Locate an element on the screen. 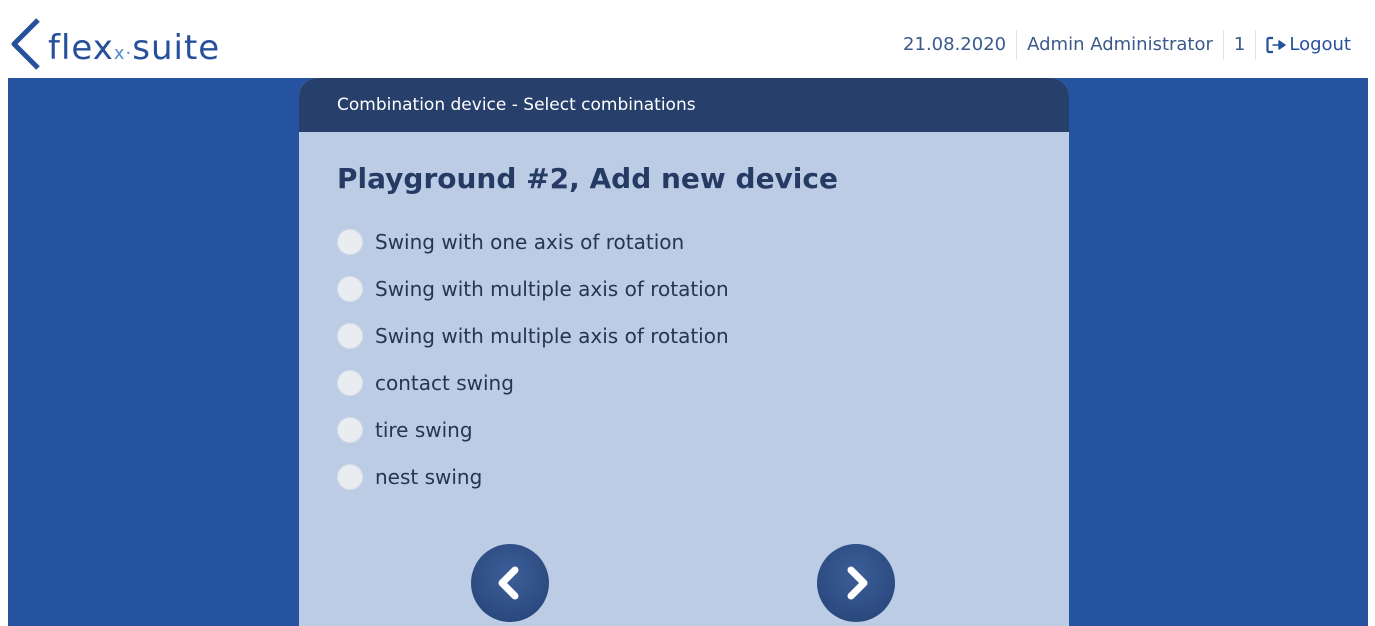 The image size is (1375, 626). logout-label: Logout is located at coordinates (1320, 44).